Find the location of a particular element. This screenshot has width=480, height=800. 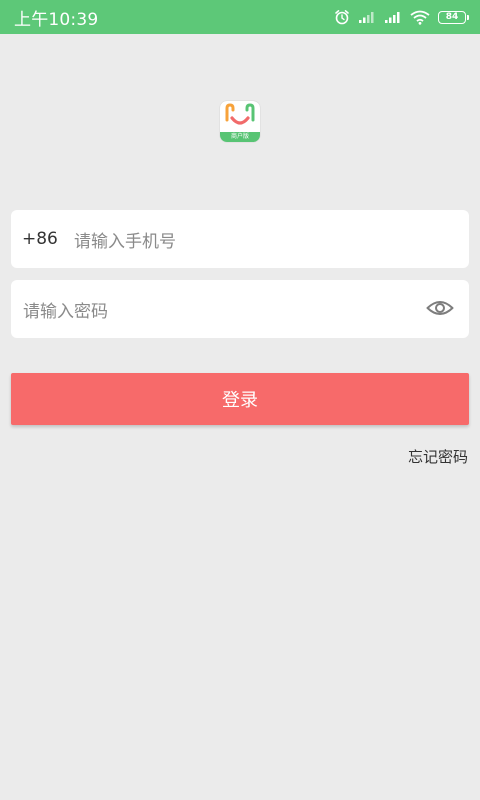

phone-field: +86 请输入手机号 is located at coordinates (240, 239).